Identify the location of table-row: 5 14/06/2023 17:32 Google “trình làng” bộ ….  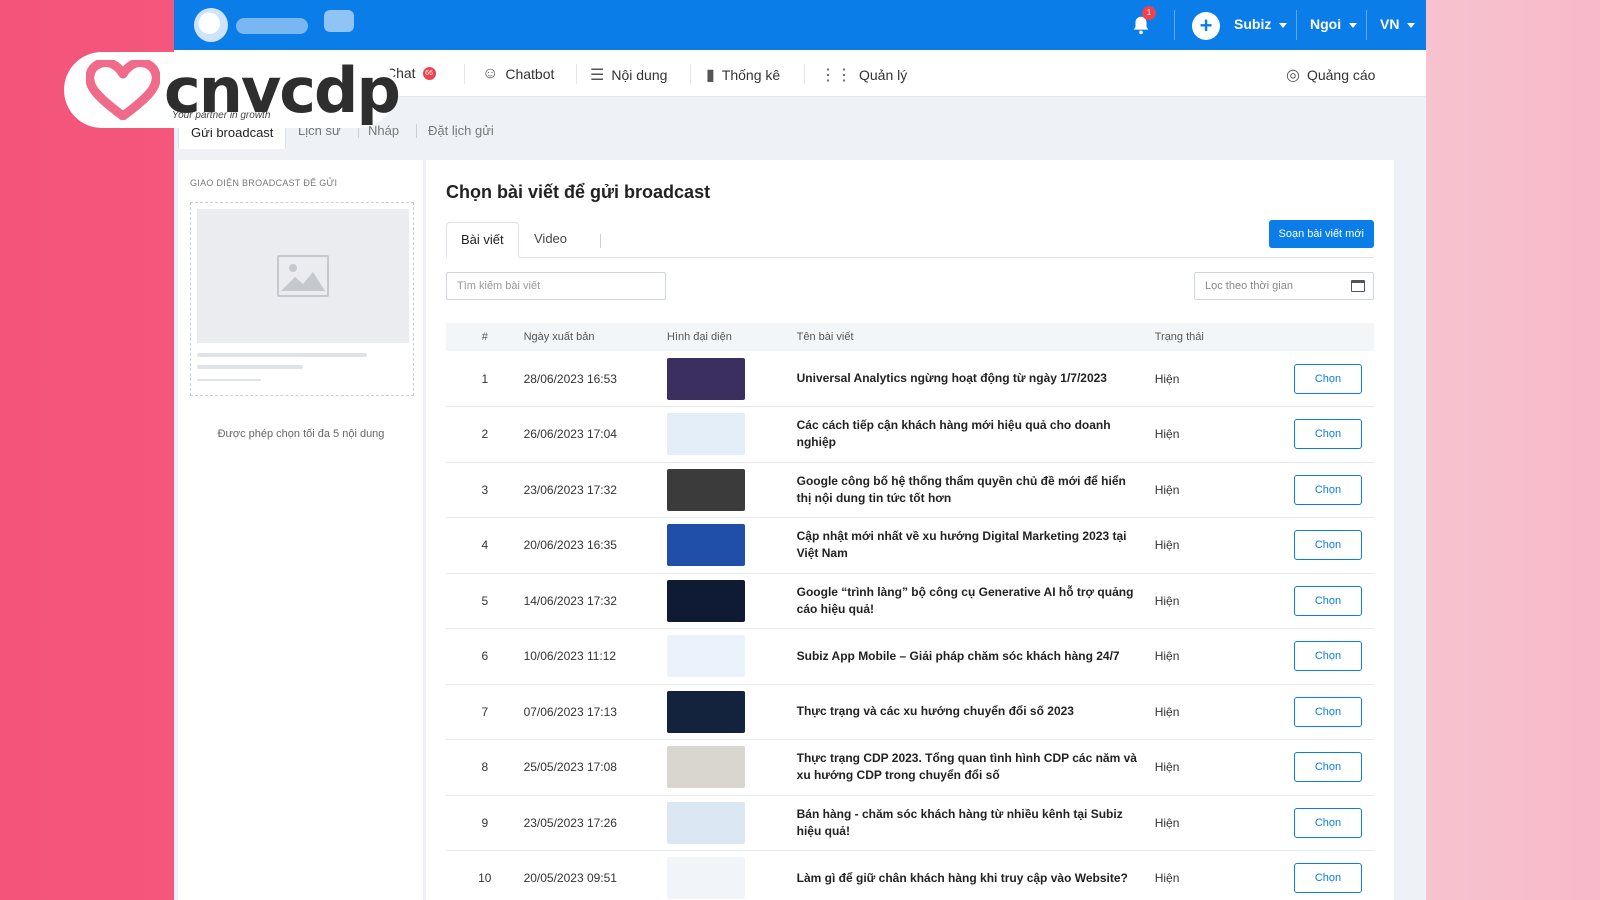
(910, 601).